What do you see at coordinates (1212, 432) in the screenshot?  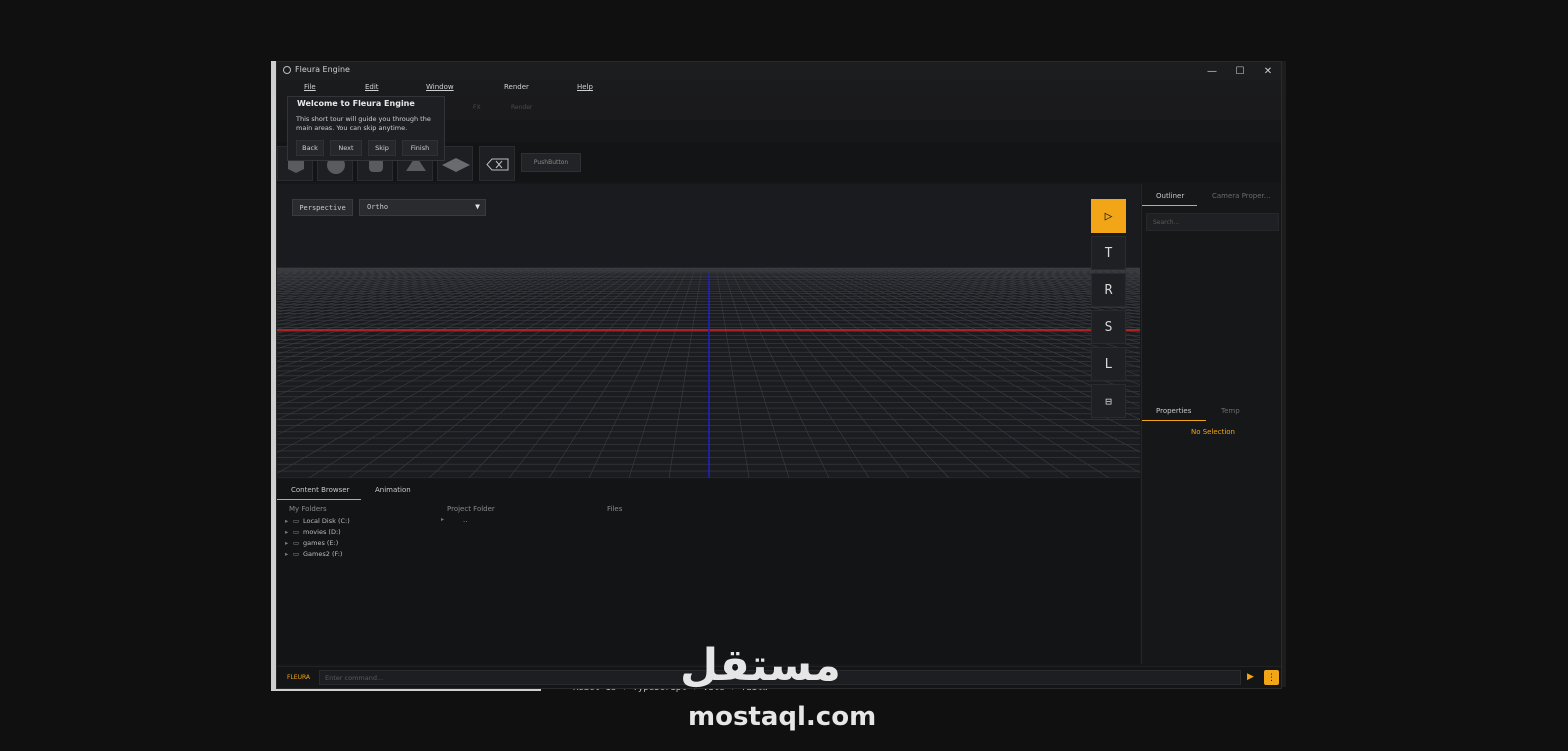 I see `no-selection-label: No Selection` at bounding box center [1212, 432].